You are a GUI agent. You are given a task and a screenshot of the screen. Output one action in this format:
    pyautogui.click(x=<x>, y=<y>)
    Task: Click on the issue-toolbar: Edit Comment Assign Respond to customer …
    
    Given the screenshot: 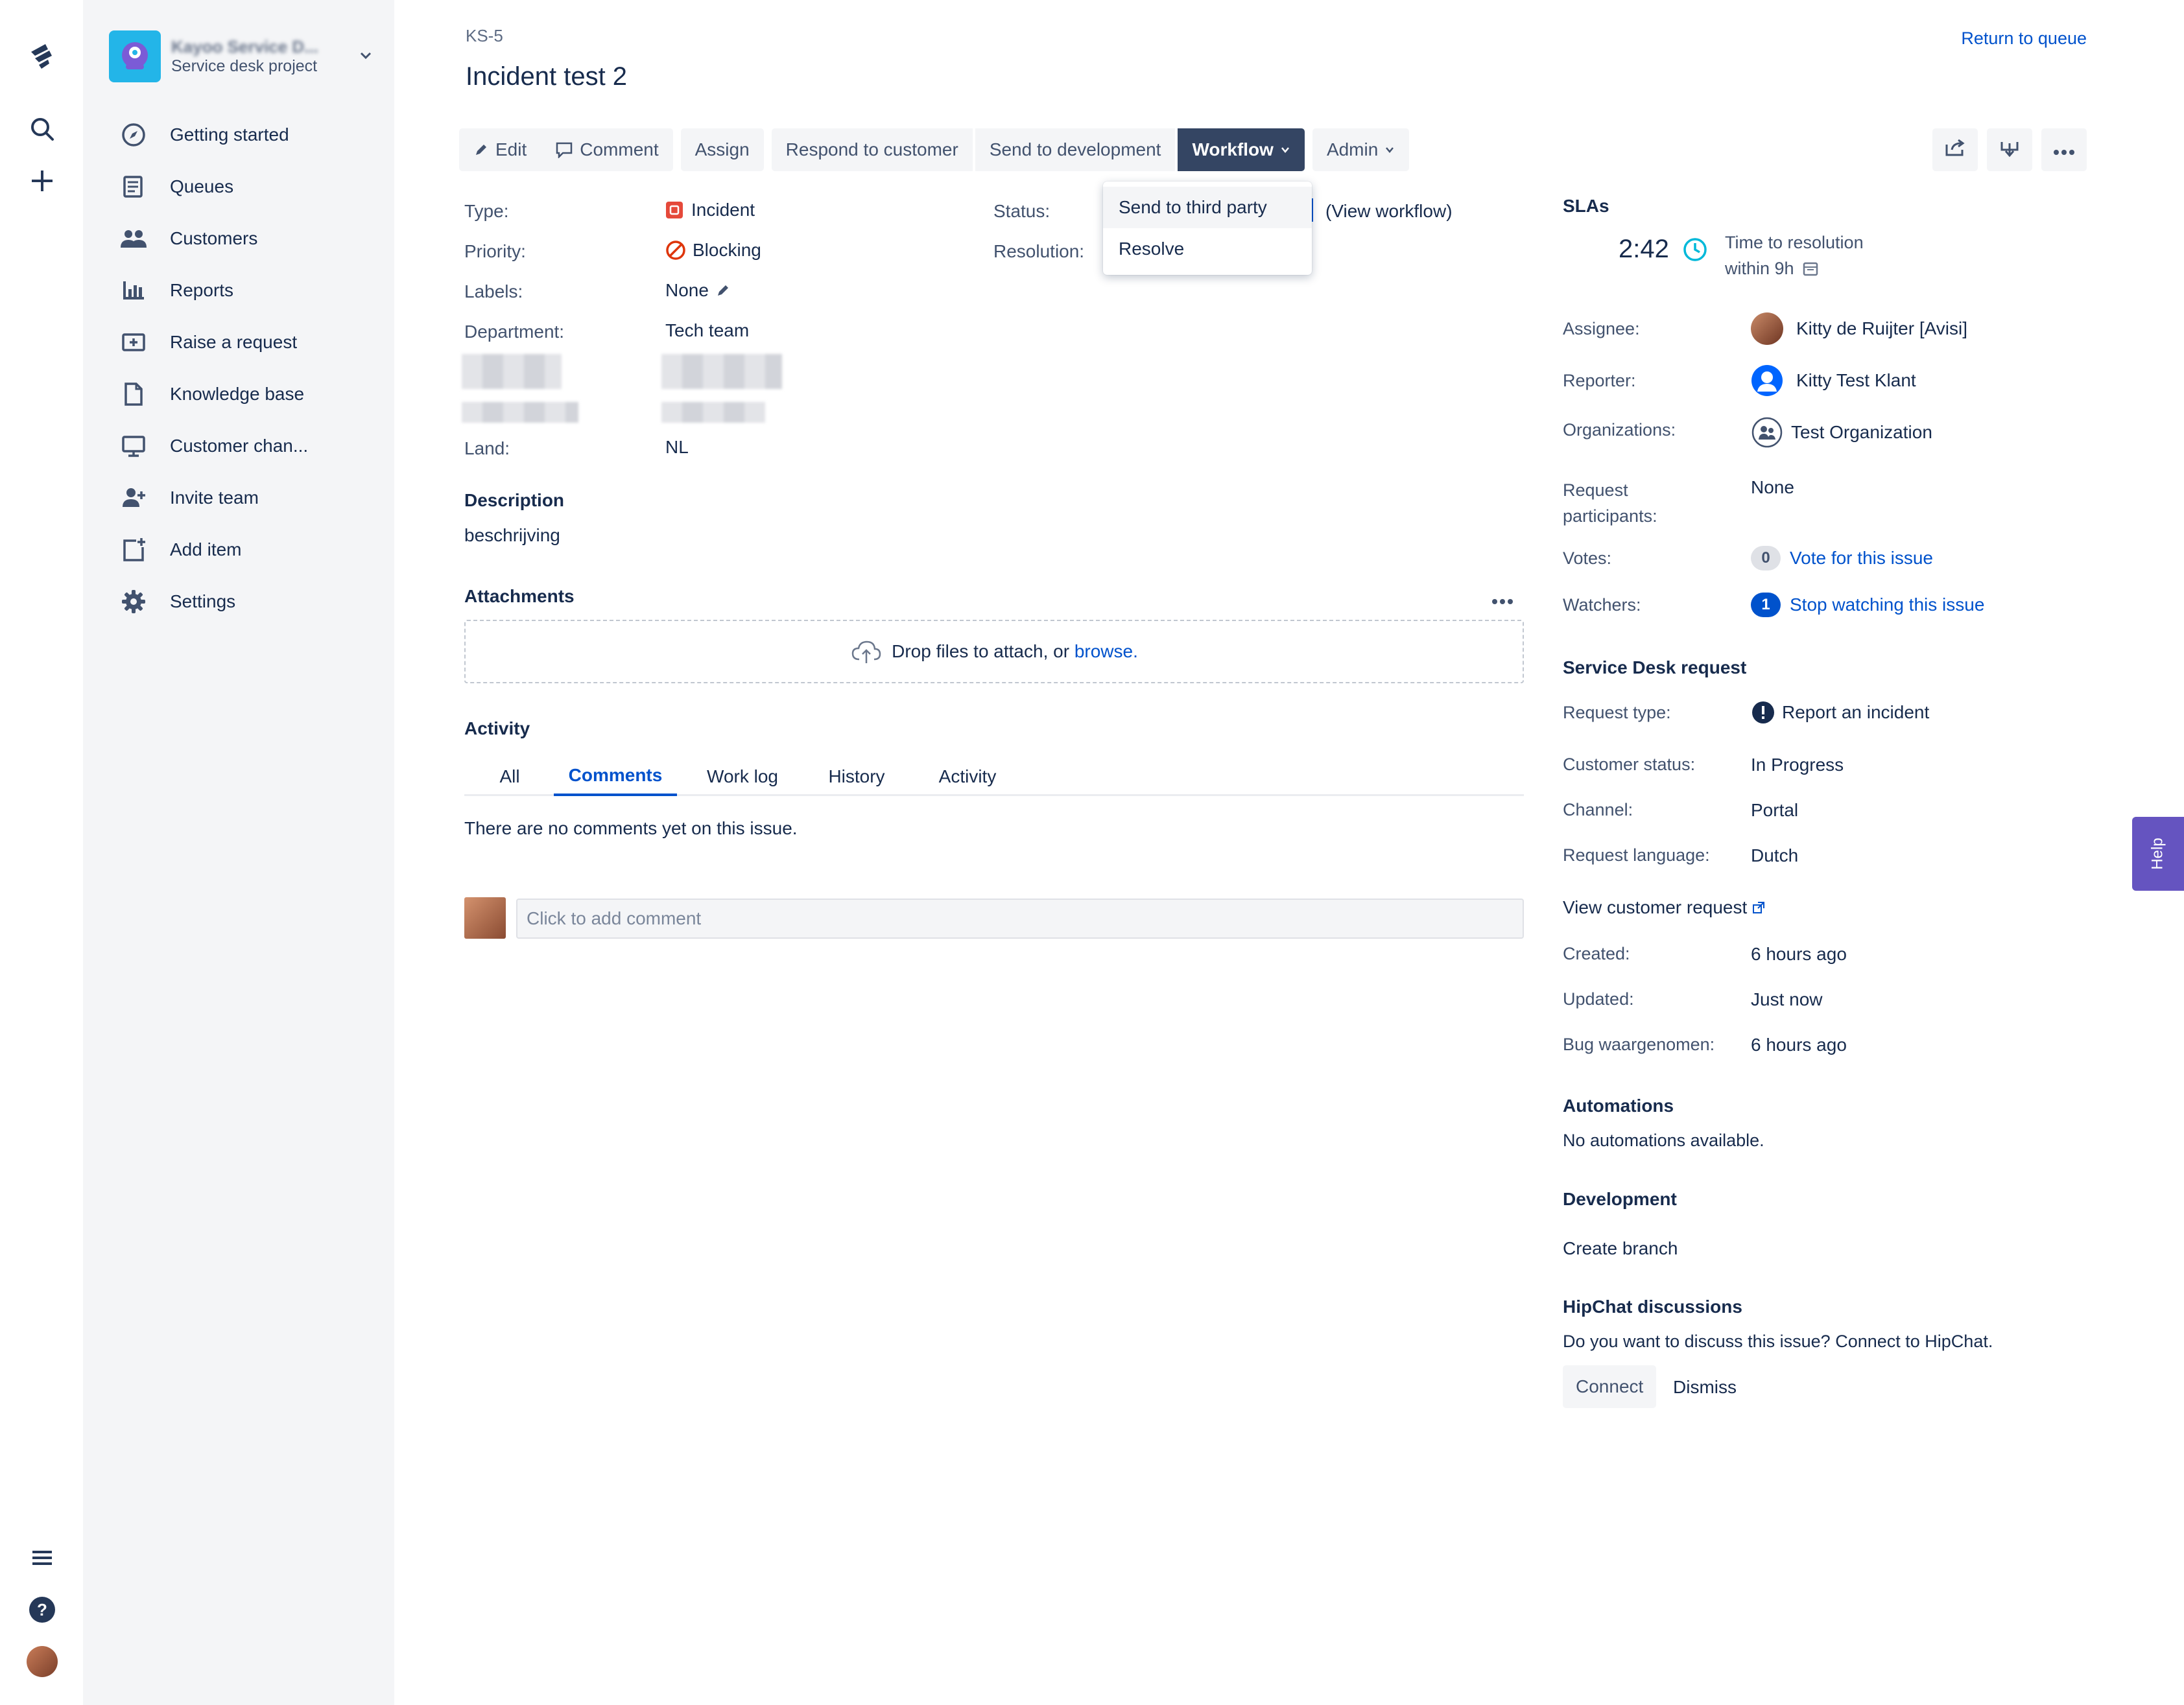 What is the action you would take?
    pyautogui.click(x=938, y=149)
    